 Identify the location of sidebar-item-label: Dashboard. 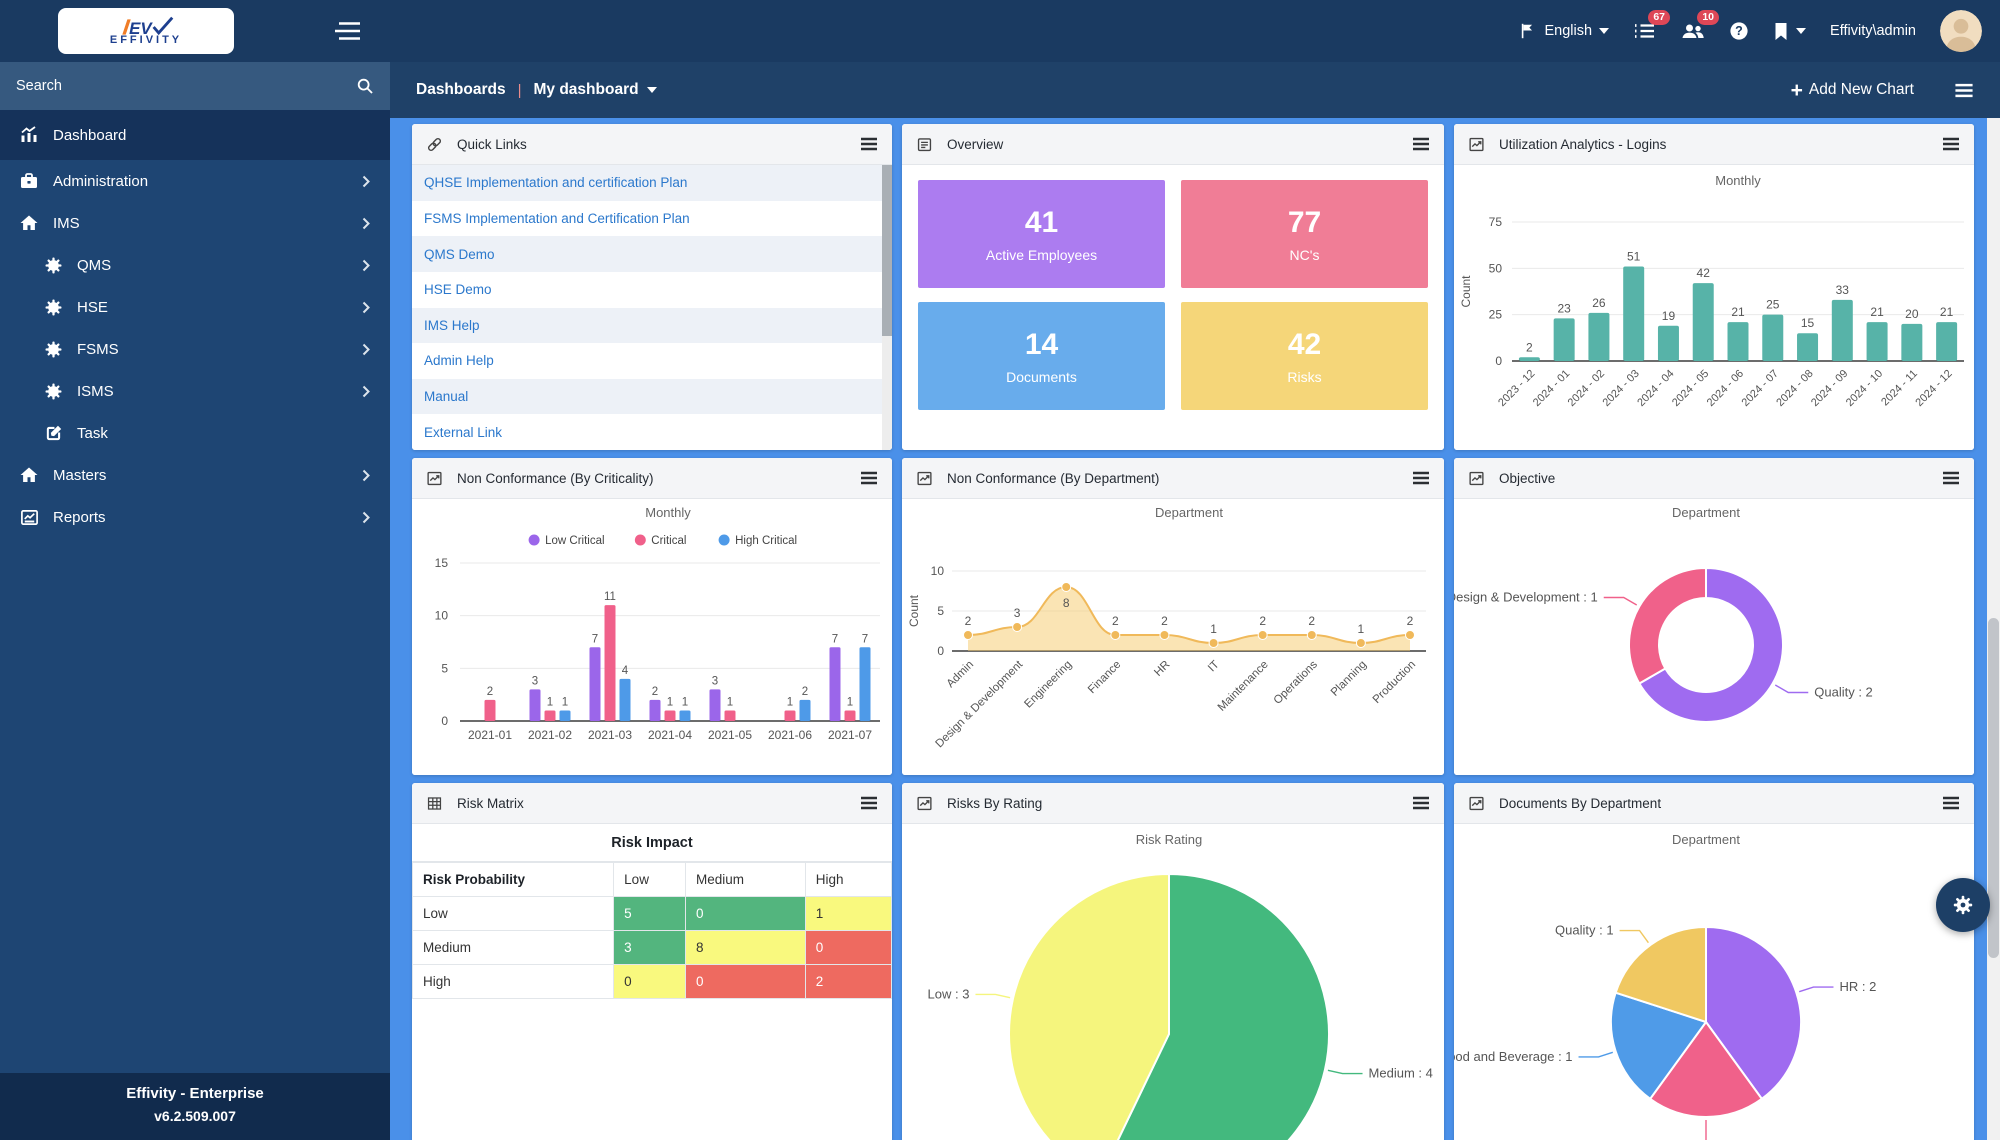
(90, 135).